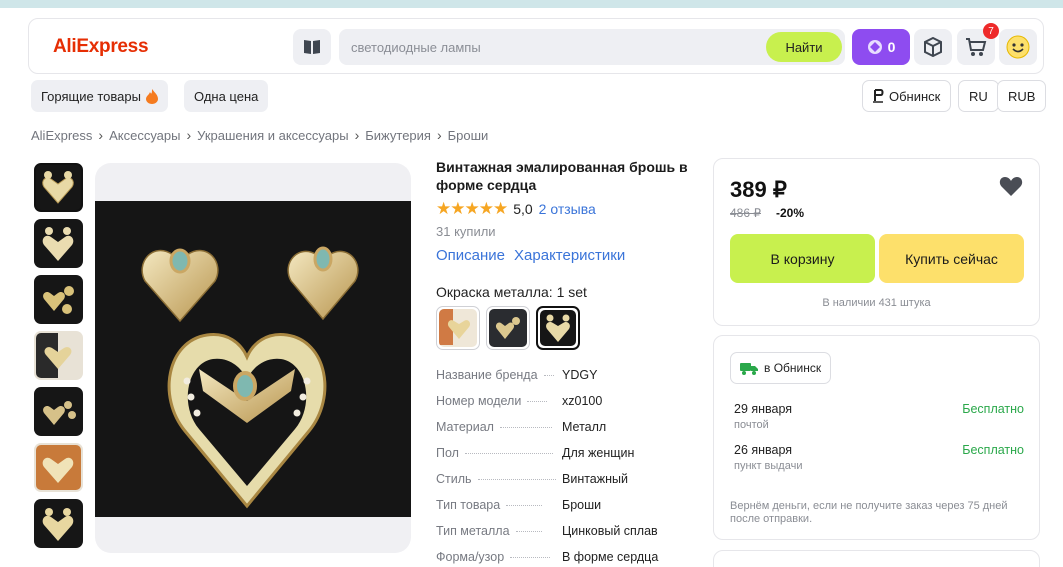 This screenshot has height=567, width=1063. What do you see at coordinates (951, 258) in the screenshot?
I see `buy-now-button: Купить сейчас` at bounding box center [951, 258].